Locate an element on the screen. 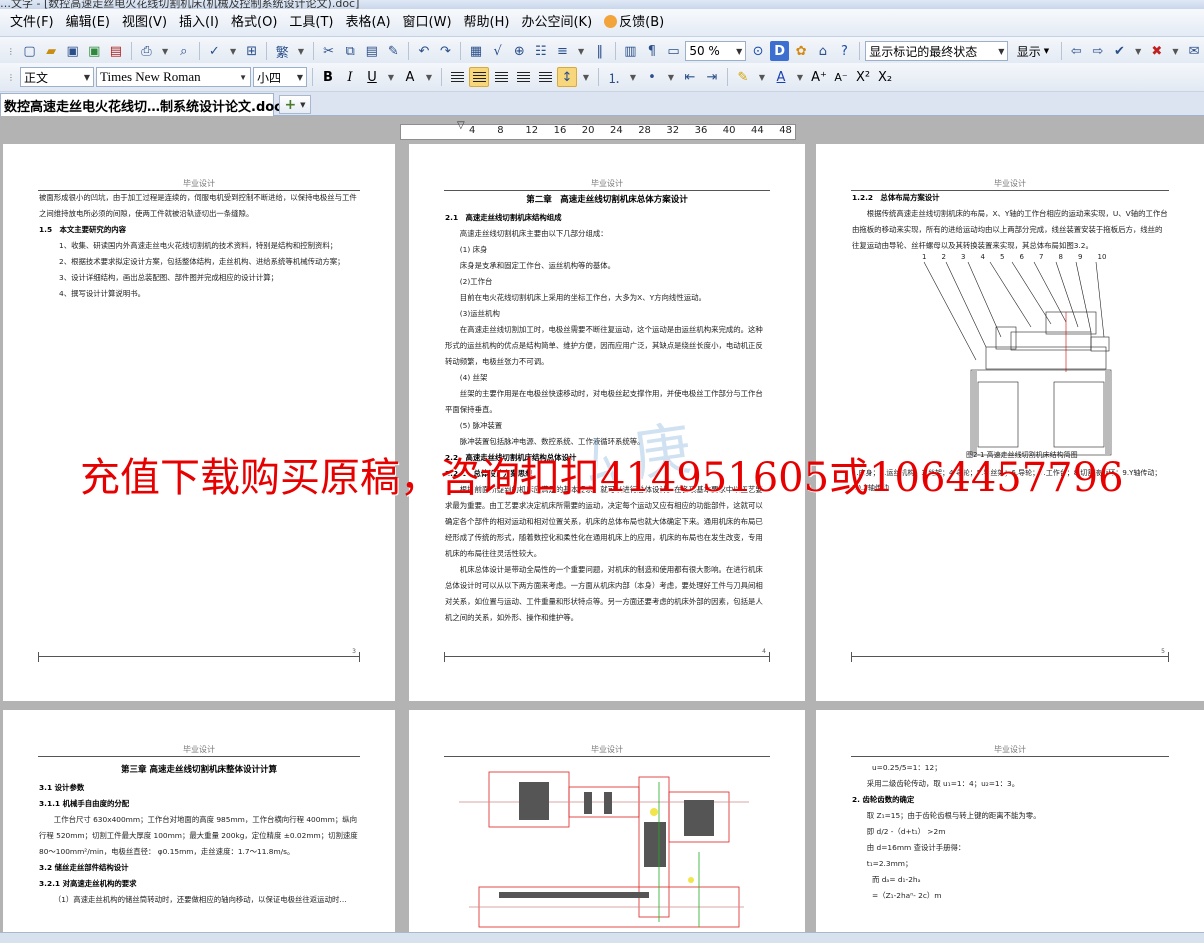 The image size is (1204, 943). numbered-list-icon: ⒈ is located at coordinates (614, 77).